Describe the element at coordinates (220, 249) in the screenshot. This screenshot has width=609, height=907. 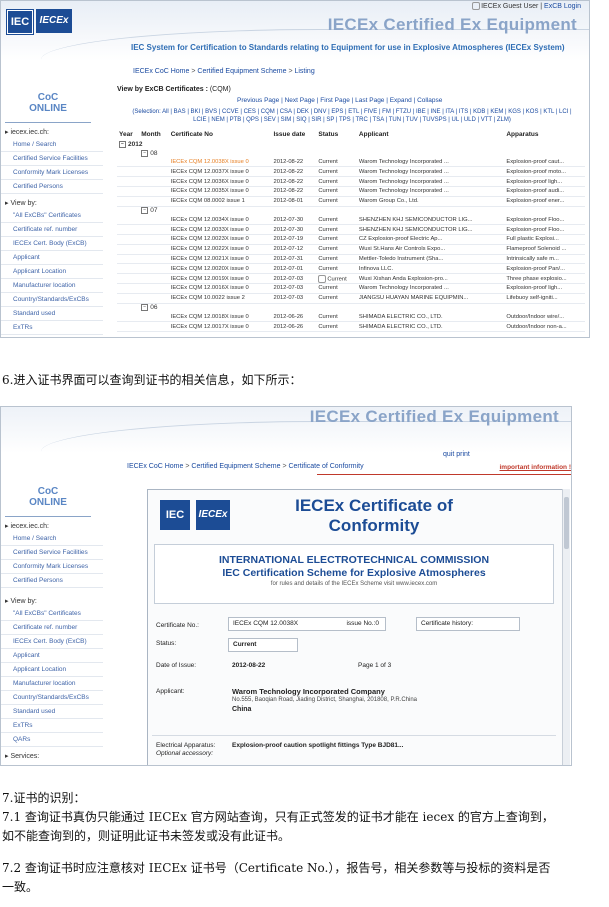
I see `certificate-link: IECEx CQM 12.0022X issue 0` at that location.